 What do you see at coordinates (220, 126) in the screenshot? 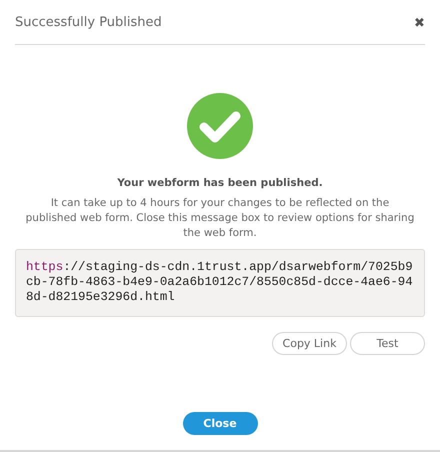
I see `check-circle-icon` at bounding box center [220, 126].